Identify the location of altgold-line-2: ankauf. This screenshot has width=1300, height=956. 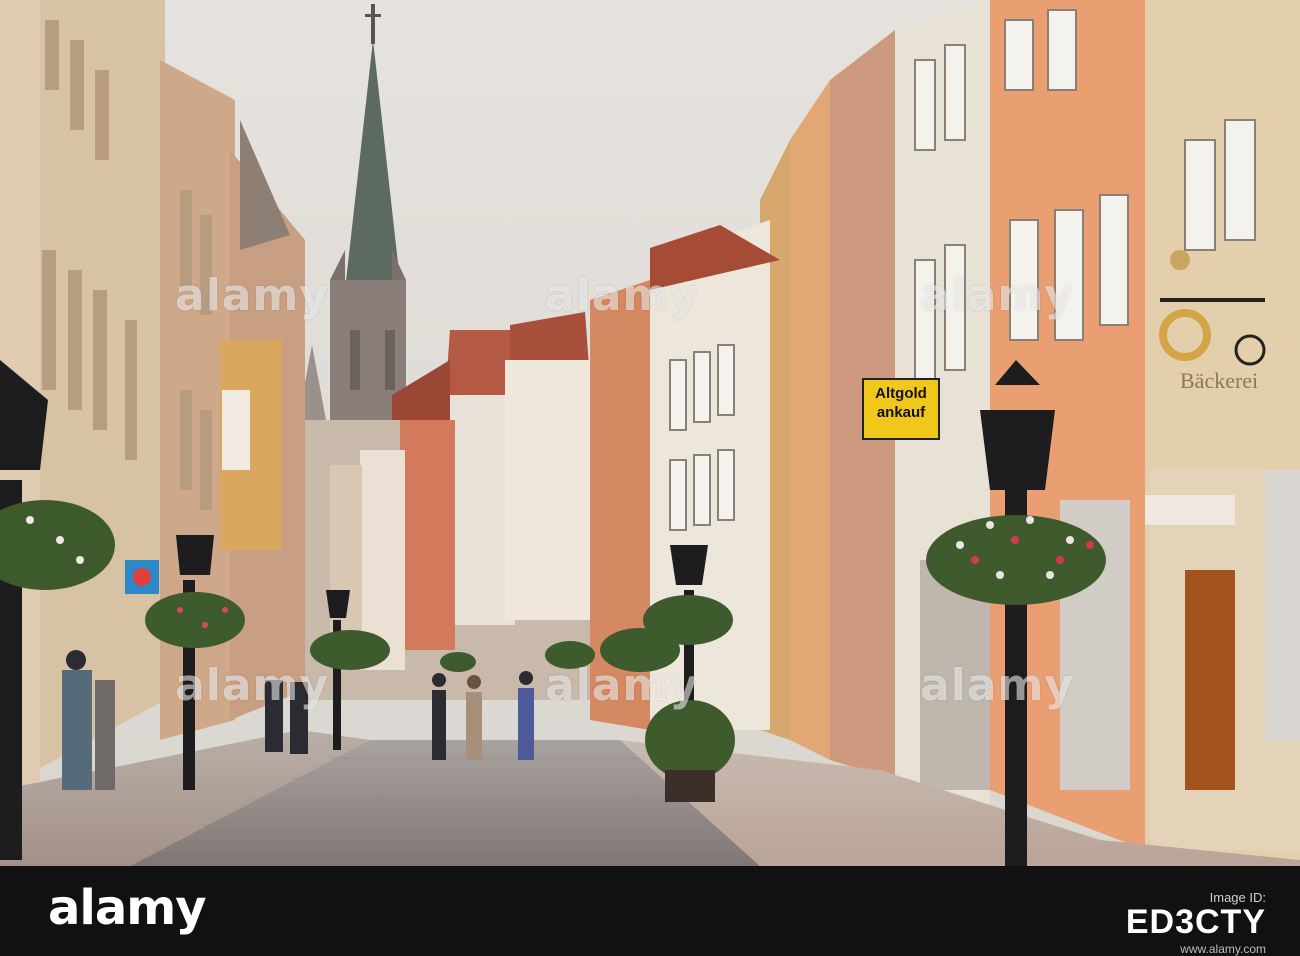
(901, 412).